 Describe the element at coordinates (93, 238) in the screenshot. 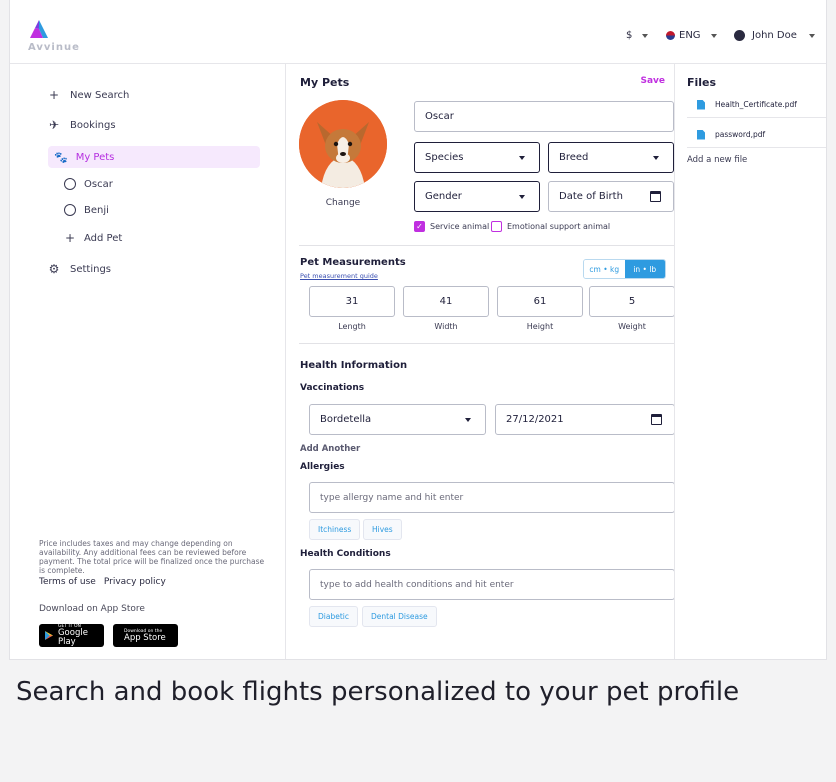

I see `add-pet-button: + Add Pet` at that location.